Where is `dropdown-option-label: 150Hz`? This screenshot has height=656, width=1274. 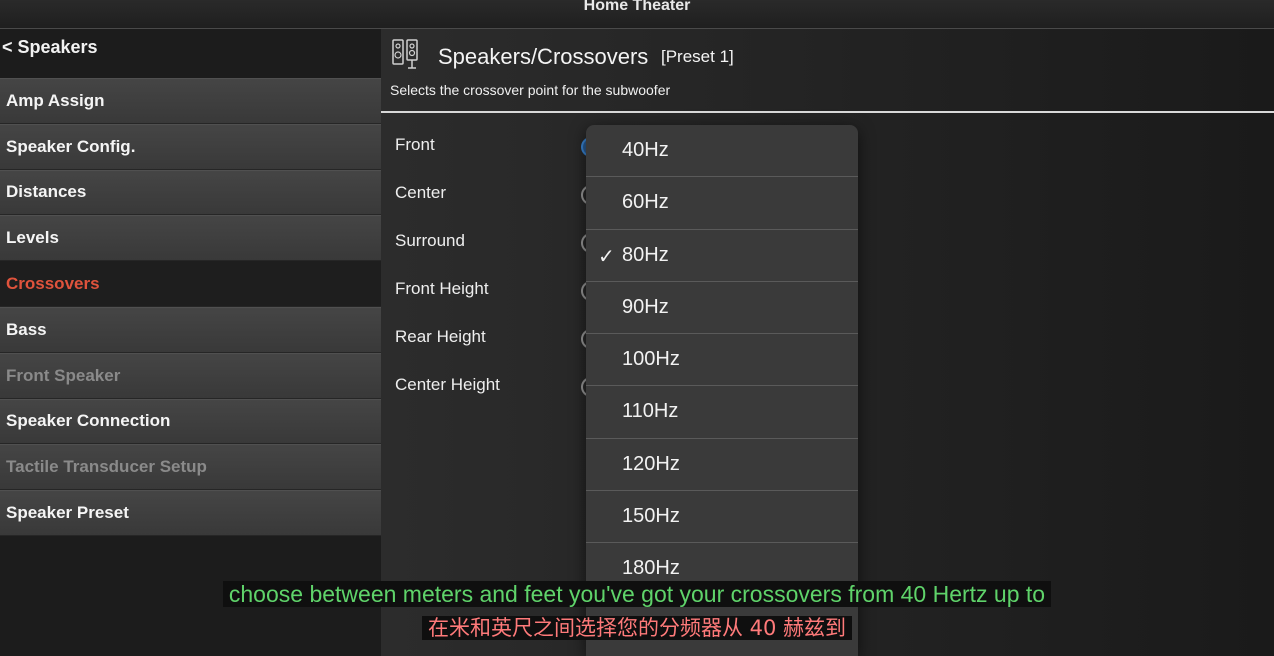
dropdown-option-label: 150Hz is located at coordinates (651, 516).